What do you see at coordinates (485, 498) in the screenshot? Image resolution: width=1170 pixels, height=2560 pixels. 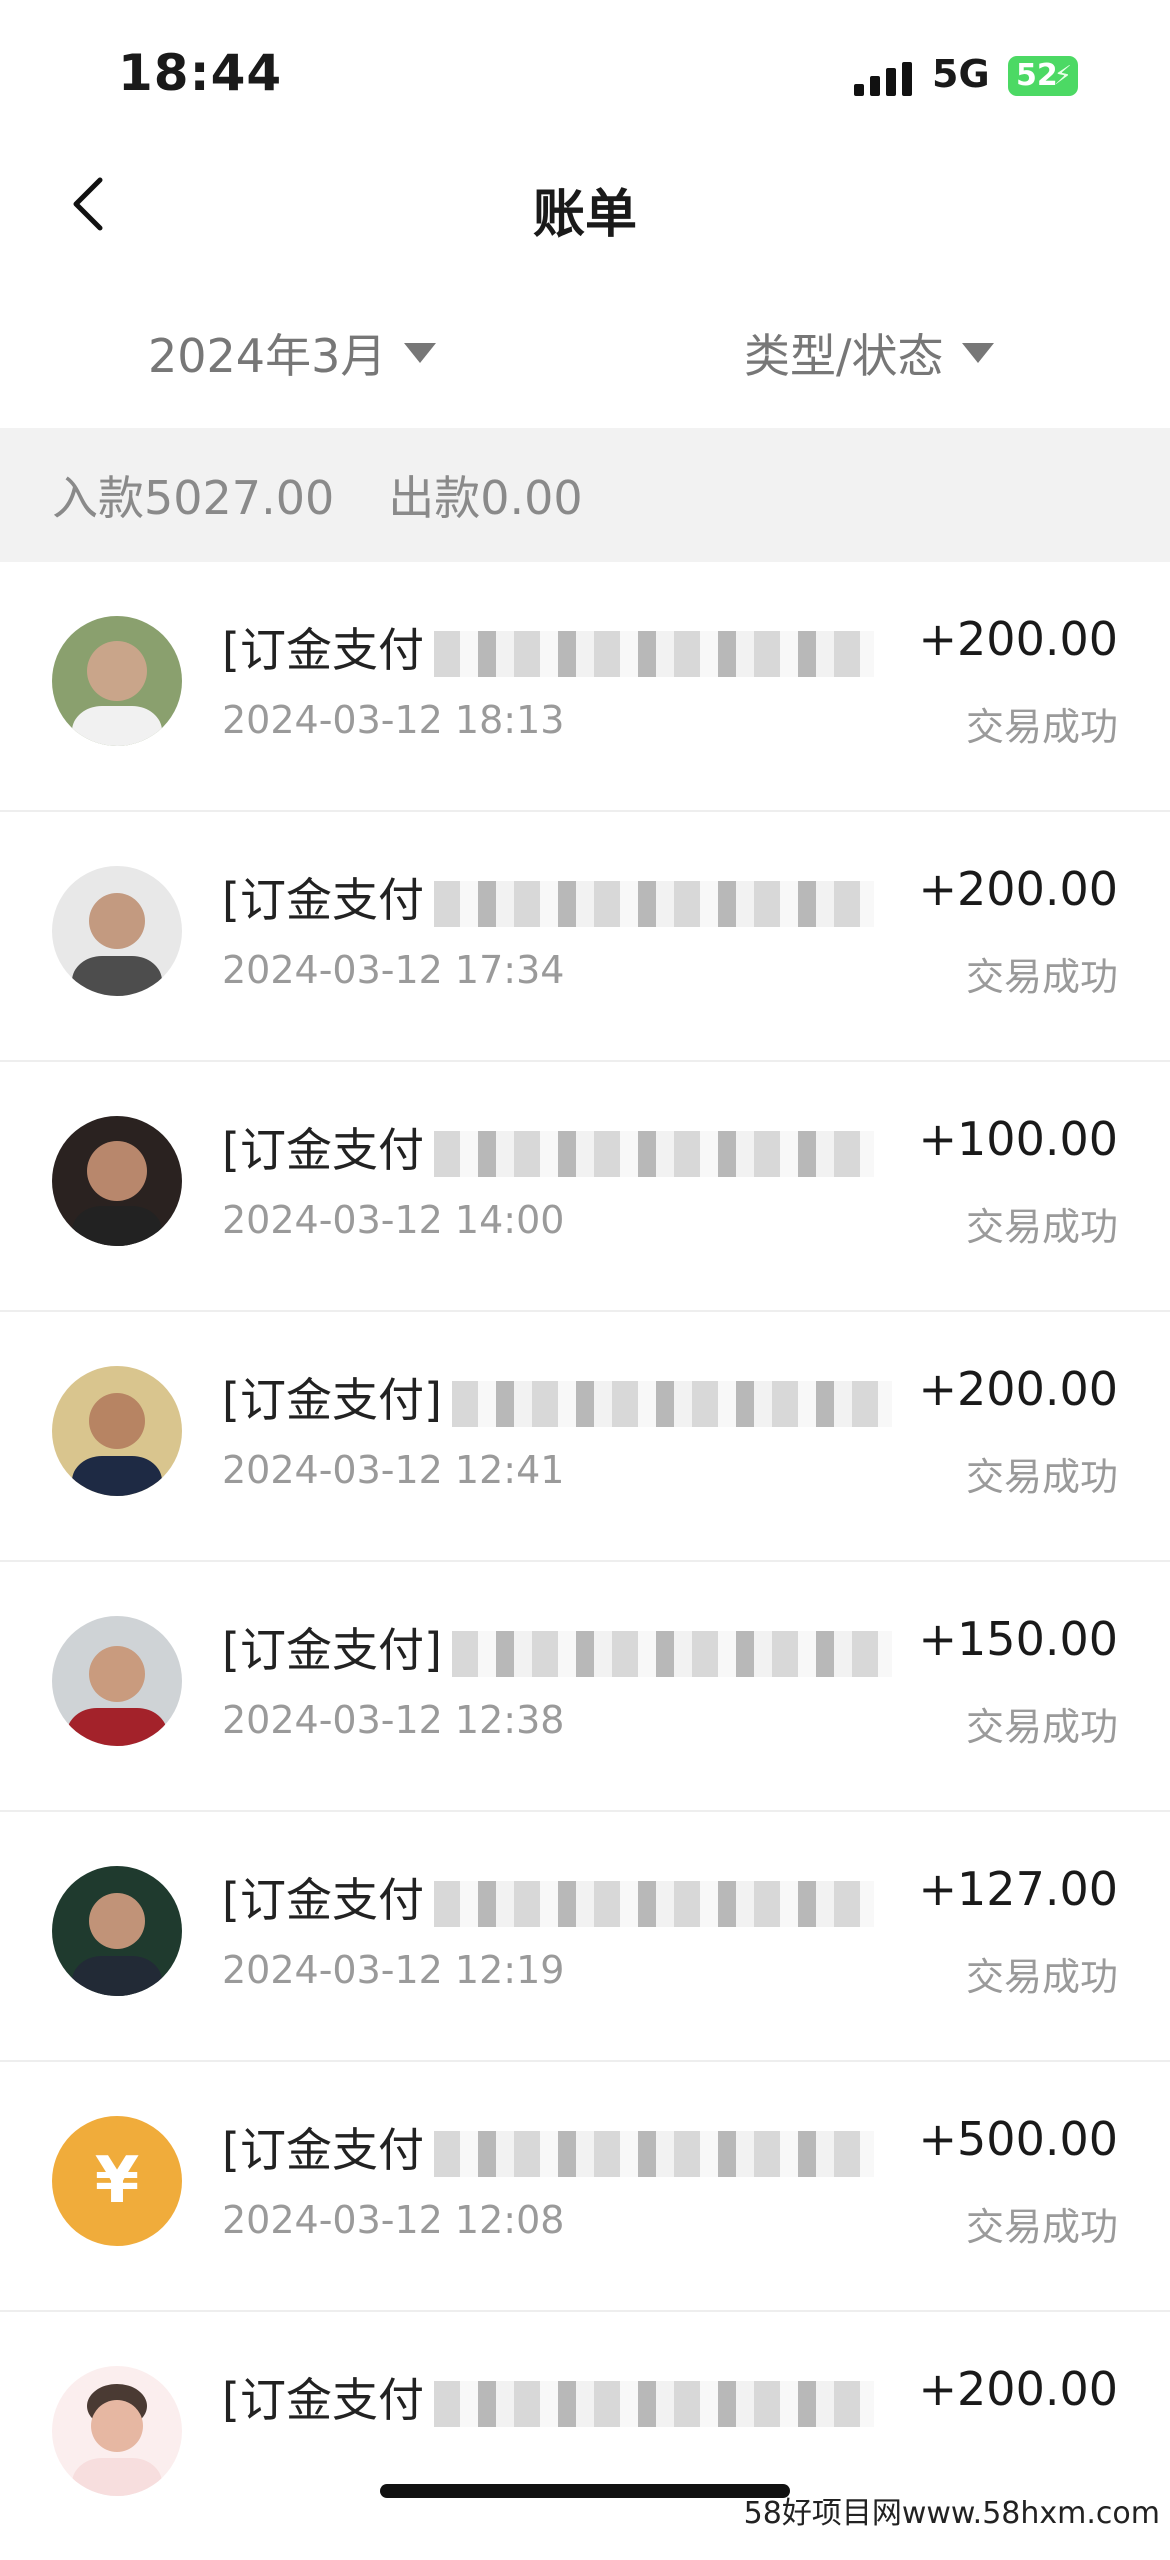 I see `expense-total: 出款0.00` at bounding box center [485, 498].